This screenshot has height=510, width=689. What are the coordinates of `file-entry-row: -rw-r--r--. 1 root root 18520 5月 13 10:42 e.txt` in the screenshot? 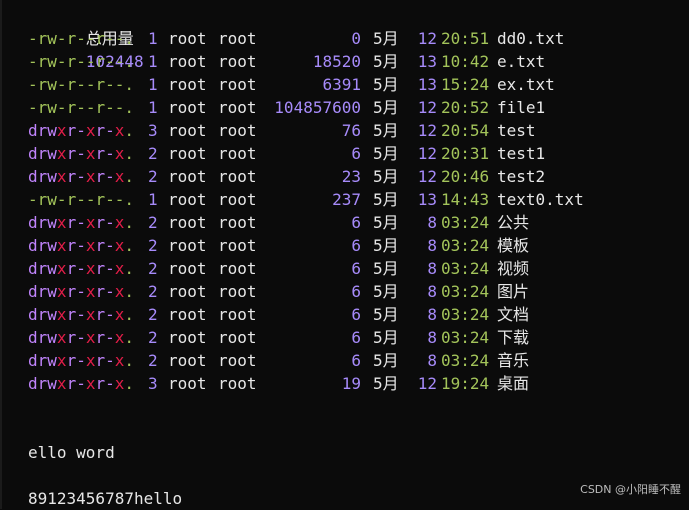 It's located at (358, 61).